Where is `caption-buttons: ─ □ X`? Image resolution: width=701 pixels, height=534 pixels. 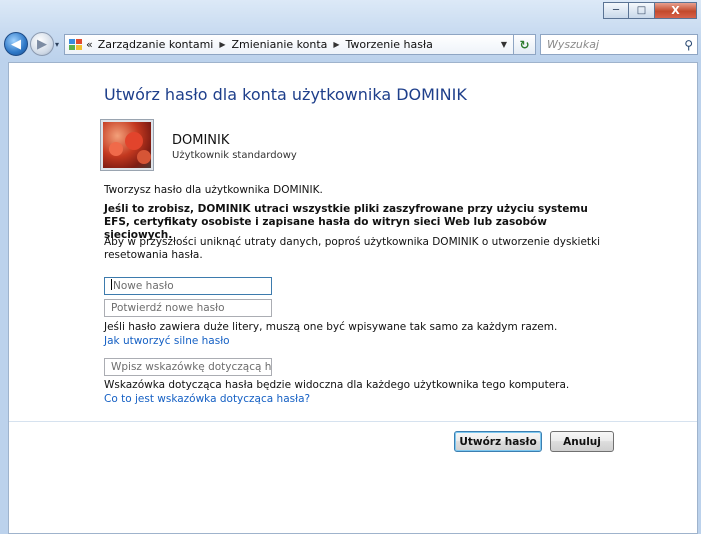 caption-buttons: ─ □ X is located at coordinates (650, 10).